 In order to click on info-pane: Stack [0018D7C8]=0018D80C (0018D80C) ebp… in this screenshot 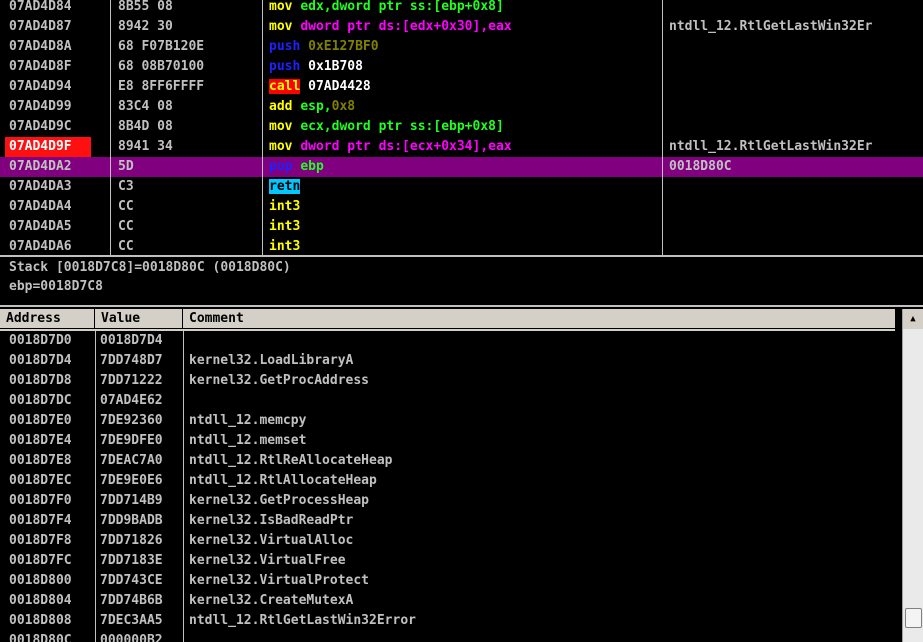, I will do `click(461, 281)`.